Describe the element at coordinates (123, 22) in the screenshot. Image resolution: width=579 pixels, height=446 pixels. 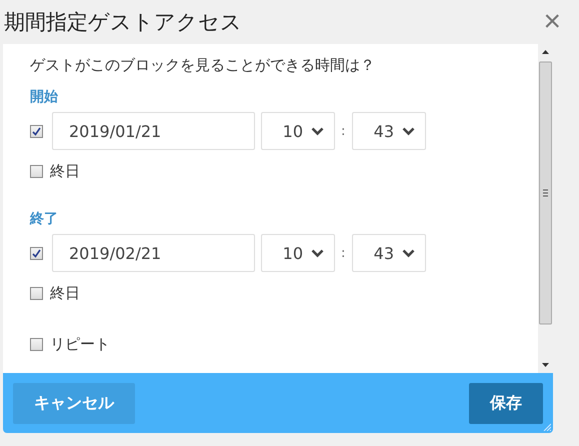
I see `dialog-title: 期間指定ゲストアクセス` at that location.